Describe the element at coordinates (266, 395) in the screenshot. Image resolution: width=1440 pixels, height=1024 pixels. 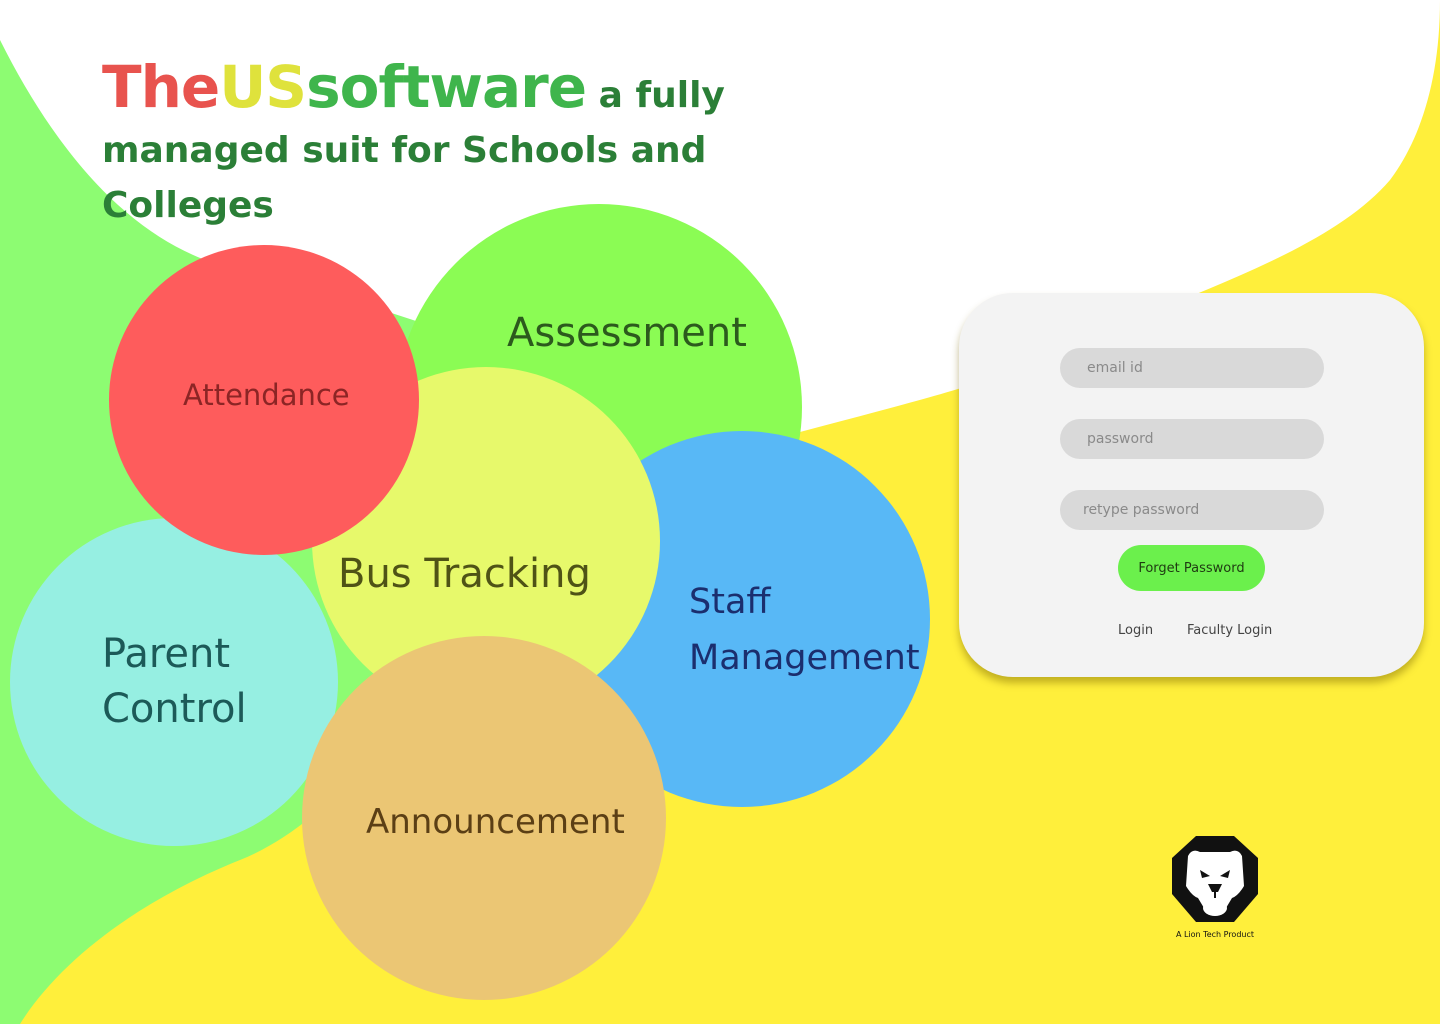
I see `attendance-label: Attendance` at that location.